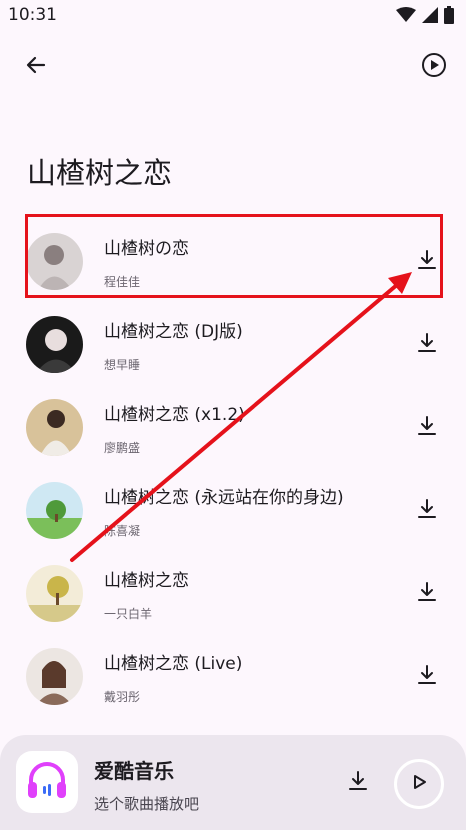 This screenshot has width=466, height=830. What do you see at coordinates (406, 17) in the screenshot?
I see `wifi-icon` at bounding box center [406, 17].